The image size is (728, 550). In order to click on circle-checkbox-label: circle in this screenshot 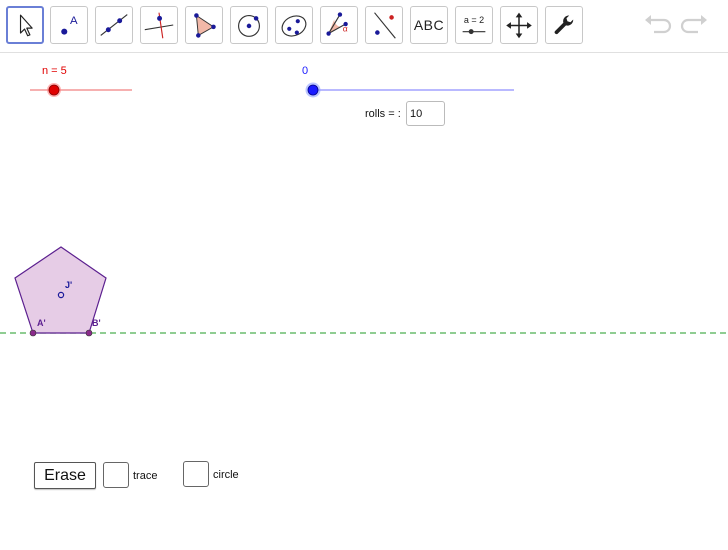, I will do `click(226, 475)`.